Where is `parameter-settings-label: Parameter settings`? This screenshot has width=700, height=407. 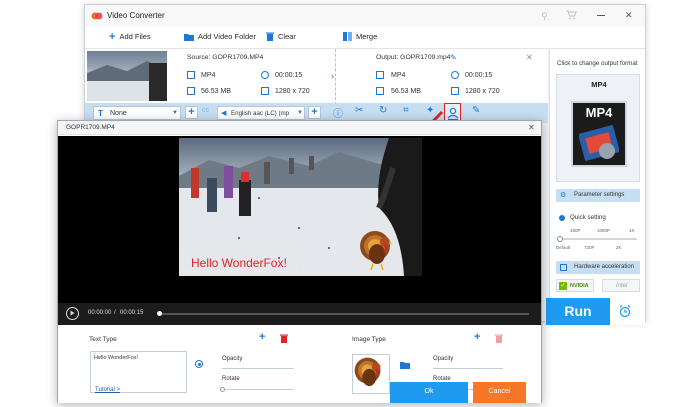
parameter-settings-label: Parameter settings is located at coordinates (599, 195).